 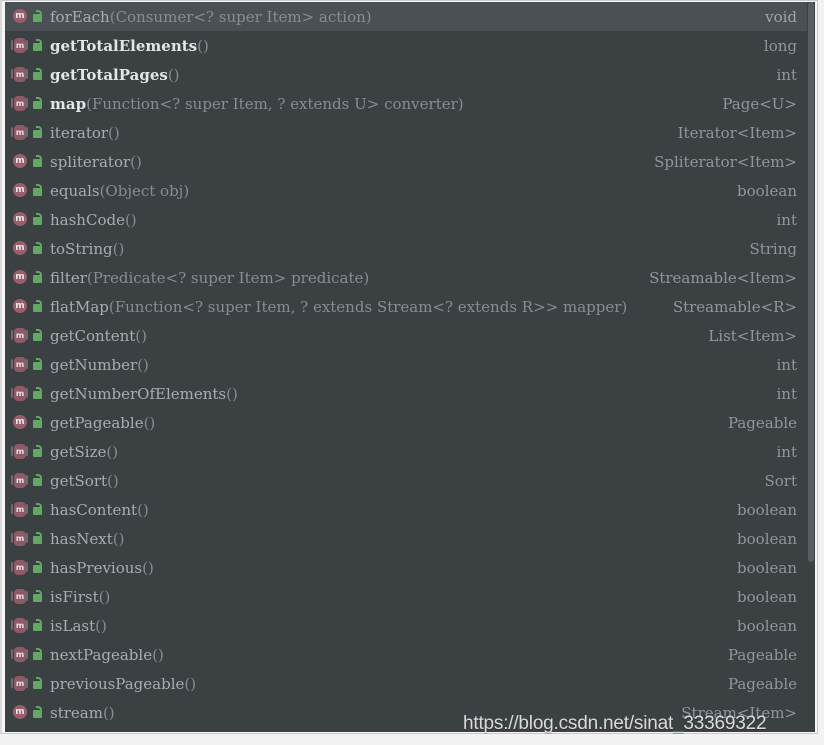 What do you see at coordinates (406, 596) in the screenshot?
I see `completion-item: m isFirst() boolean` at bounding box center [406, 596].